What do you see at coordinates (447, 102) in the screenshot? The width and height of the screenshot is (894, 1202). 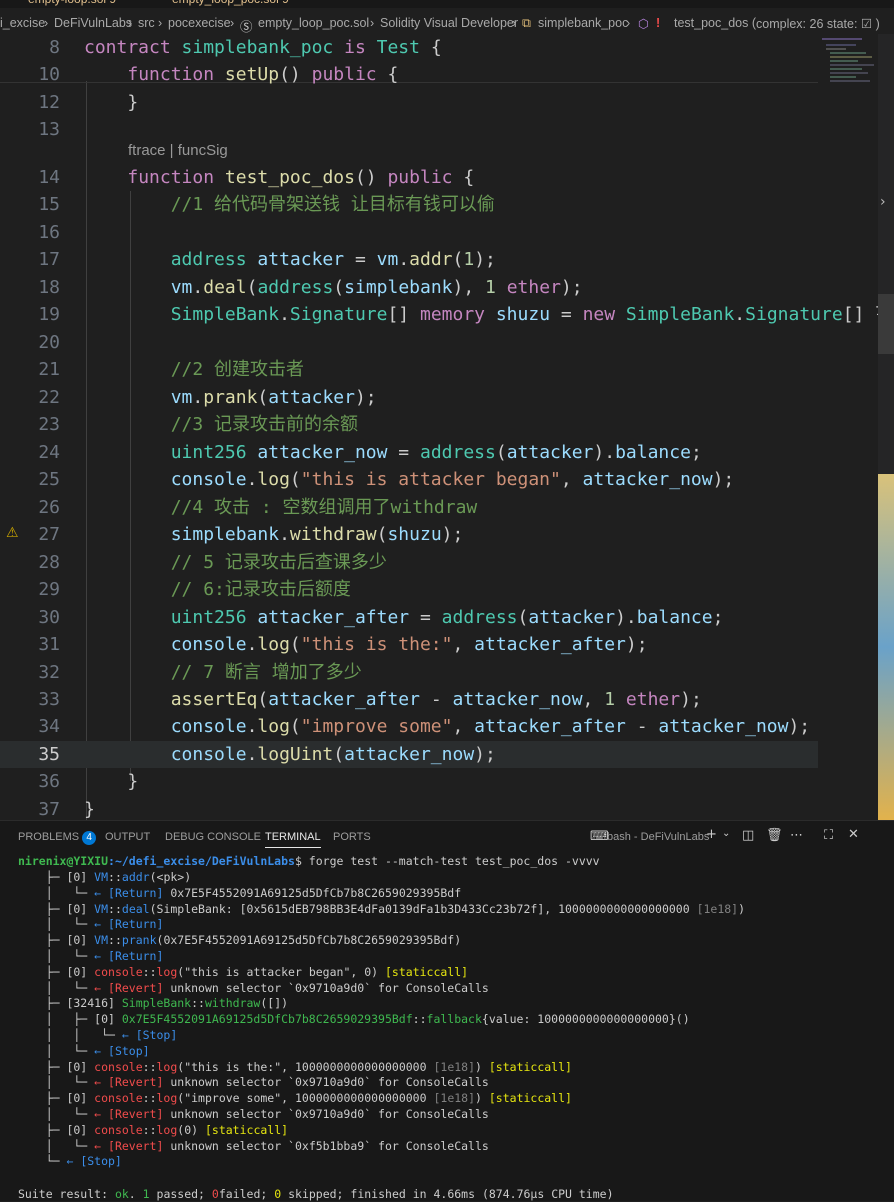 I see `code-line: 12 }` at bounding box center [447, 102].